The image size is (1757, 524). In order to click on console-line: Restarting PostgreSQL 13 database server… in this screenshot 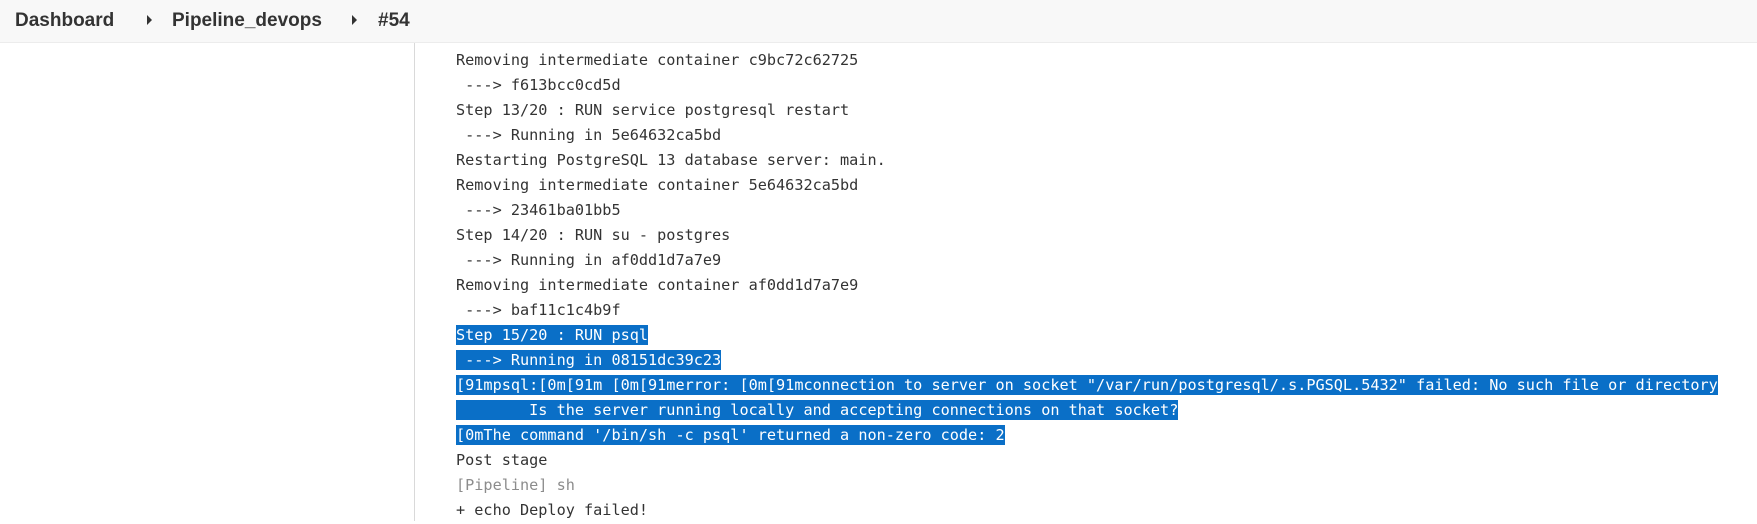, I will do `click(1087, 161)`.